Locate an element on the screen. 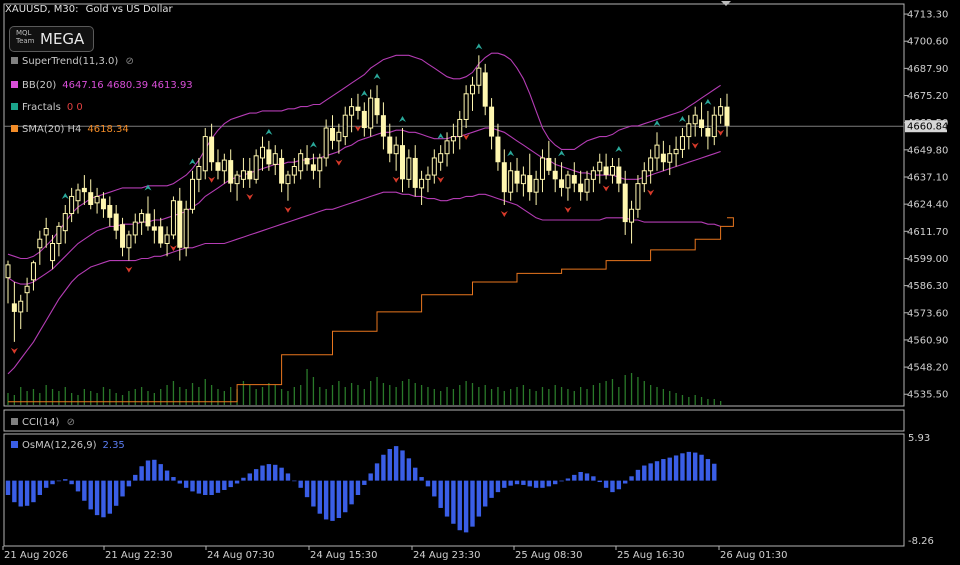 The width and height of the screenshot is (960, 565). osma-max-label: 5.93 is located at coordinates (919, 438).